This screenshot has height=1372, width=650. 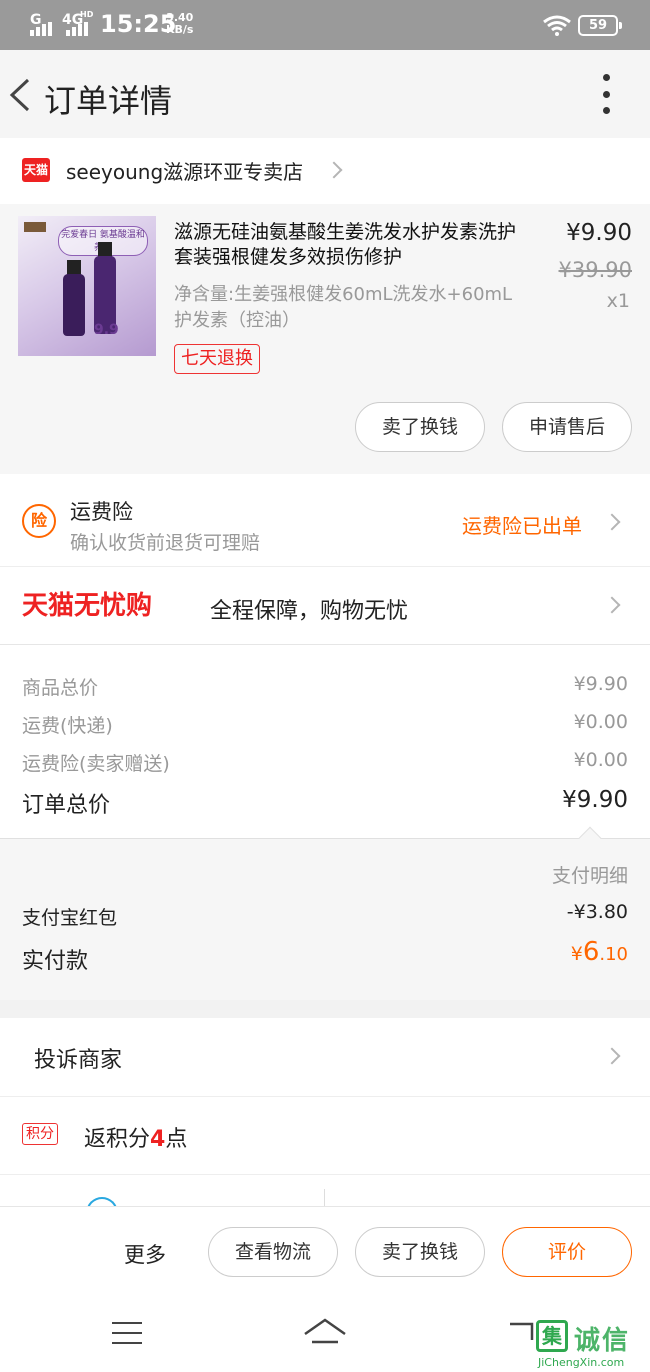 I want to click on watermark-logo: 集 诚信 JiChengXin.com, so click(x=578, y=1344).